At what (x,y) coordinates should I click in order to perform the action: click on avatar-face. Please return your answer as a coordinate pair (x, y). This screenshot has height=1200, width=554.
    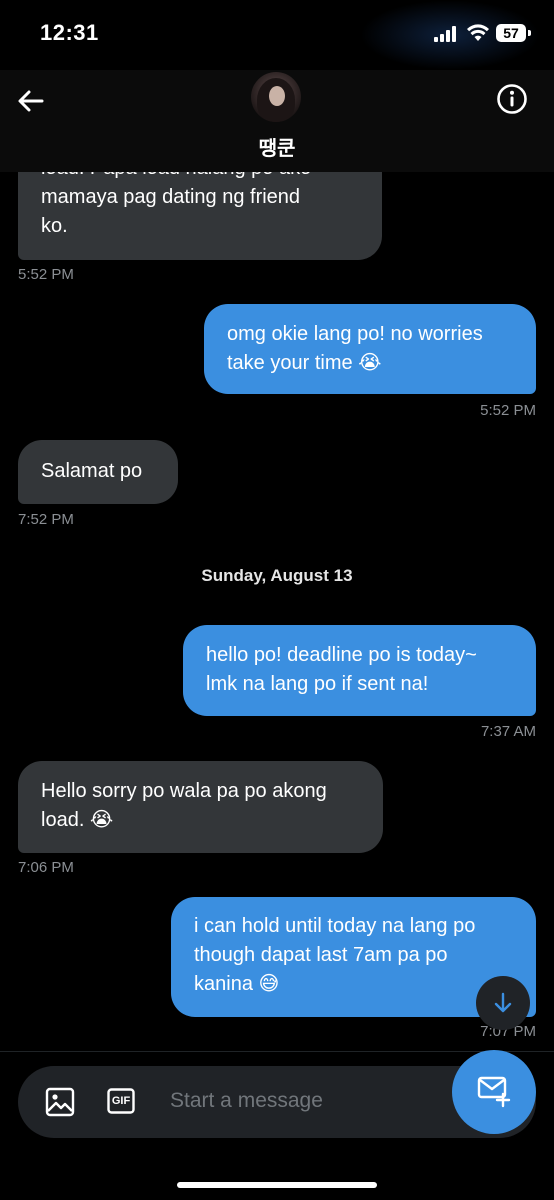
    Looking at the image, I should click on (277, 96).